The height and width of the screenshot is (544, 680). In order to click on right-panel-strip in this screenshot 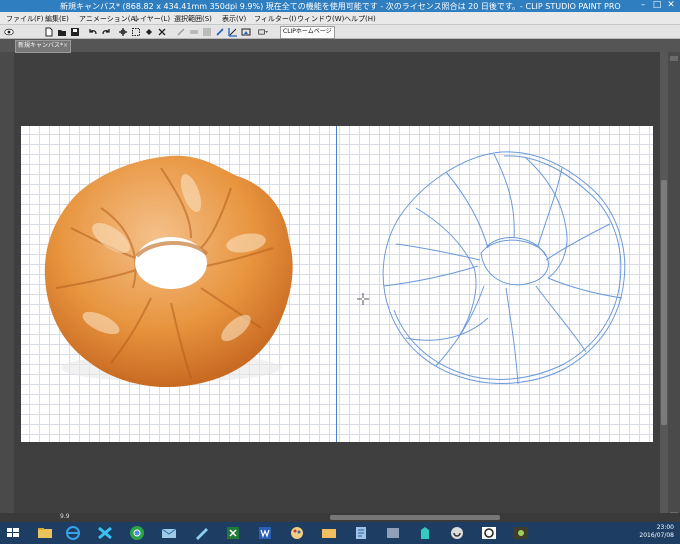, I will do `click(674, 284)`.